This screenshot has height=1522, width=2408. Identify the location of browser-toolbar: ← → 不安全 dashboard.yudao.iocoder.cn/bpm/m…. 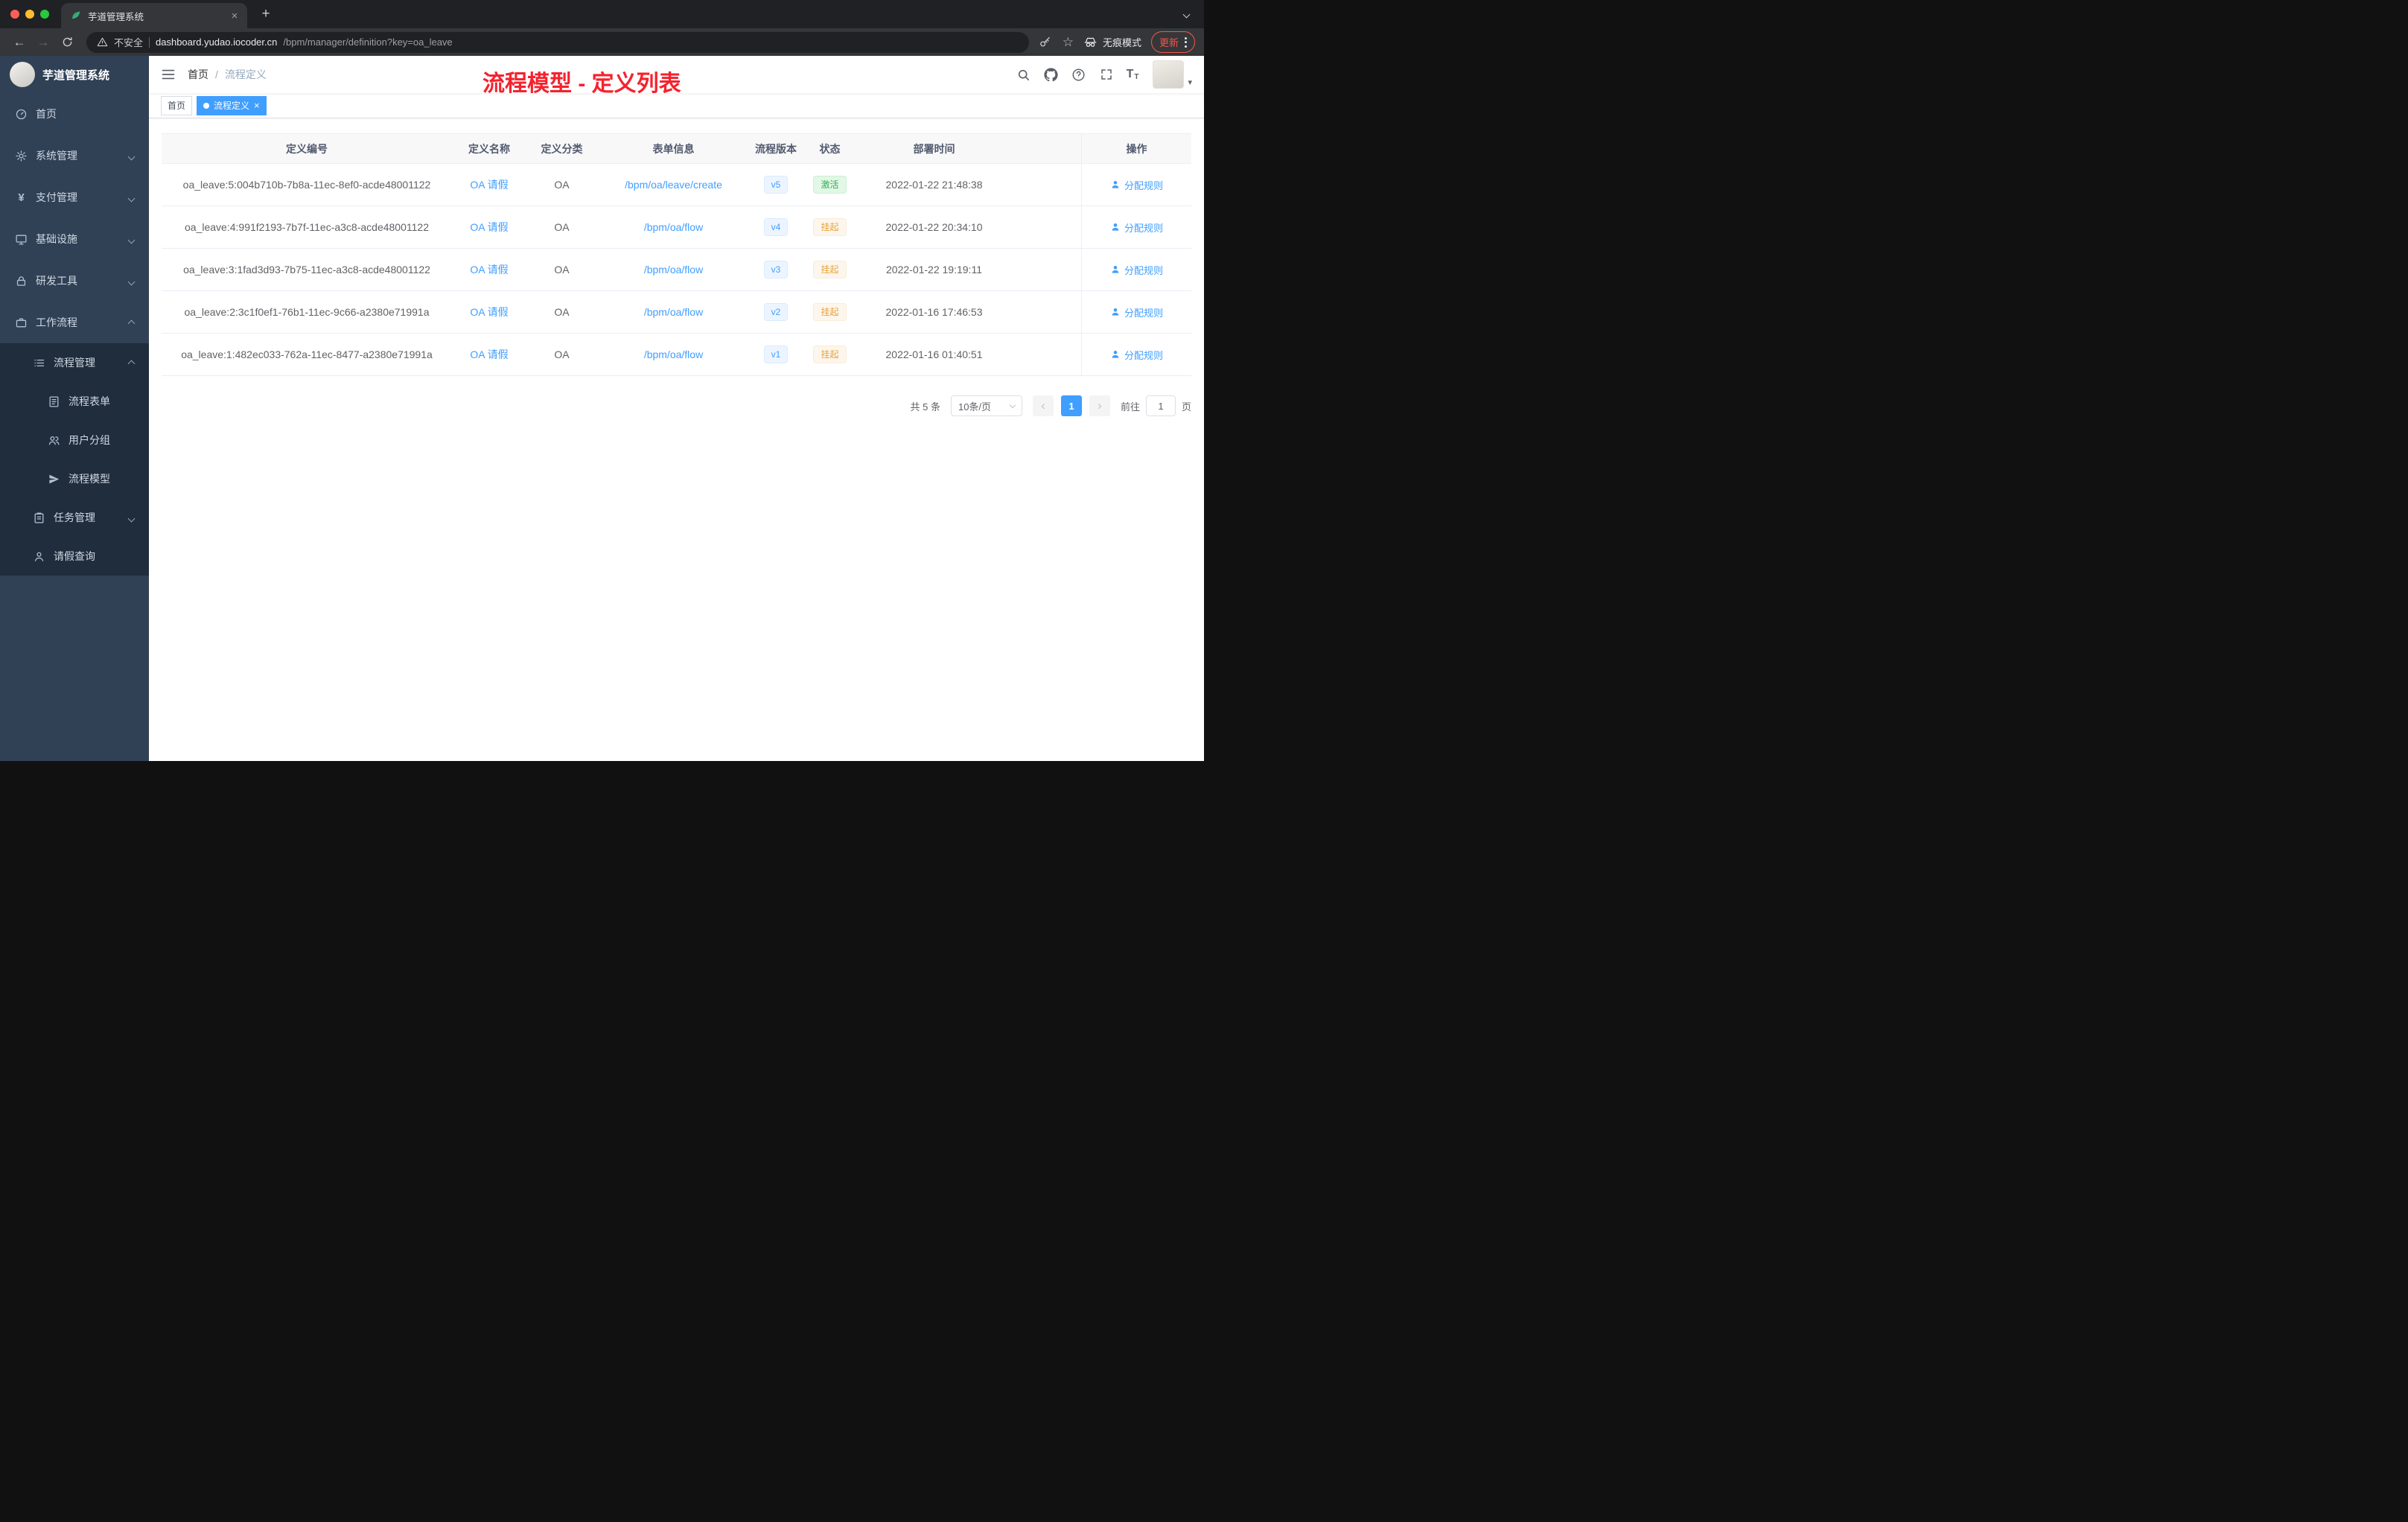
(602, 42).